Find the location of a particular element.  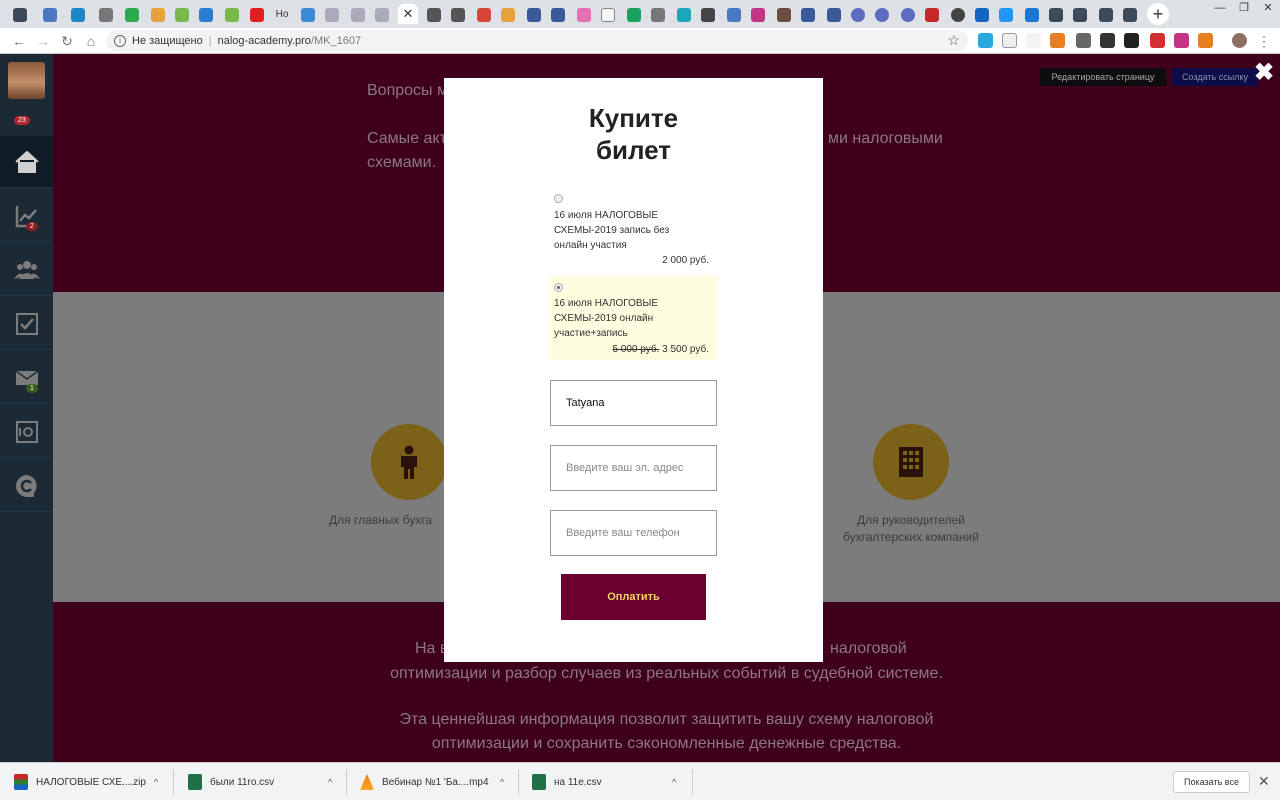

download-item: НАЛОГОВЫЕ СХЕ....zip ^ is located at coordinates (86, 782).